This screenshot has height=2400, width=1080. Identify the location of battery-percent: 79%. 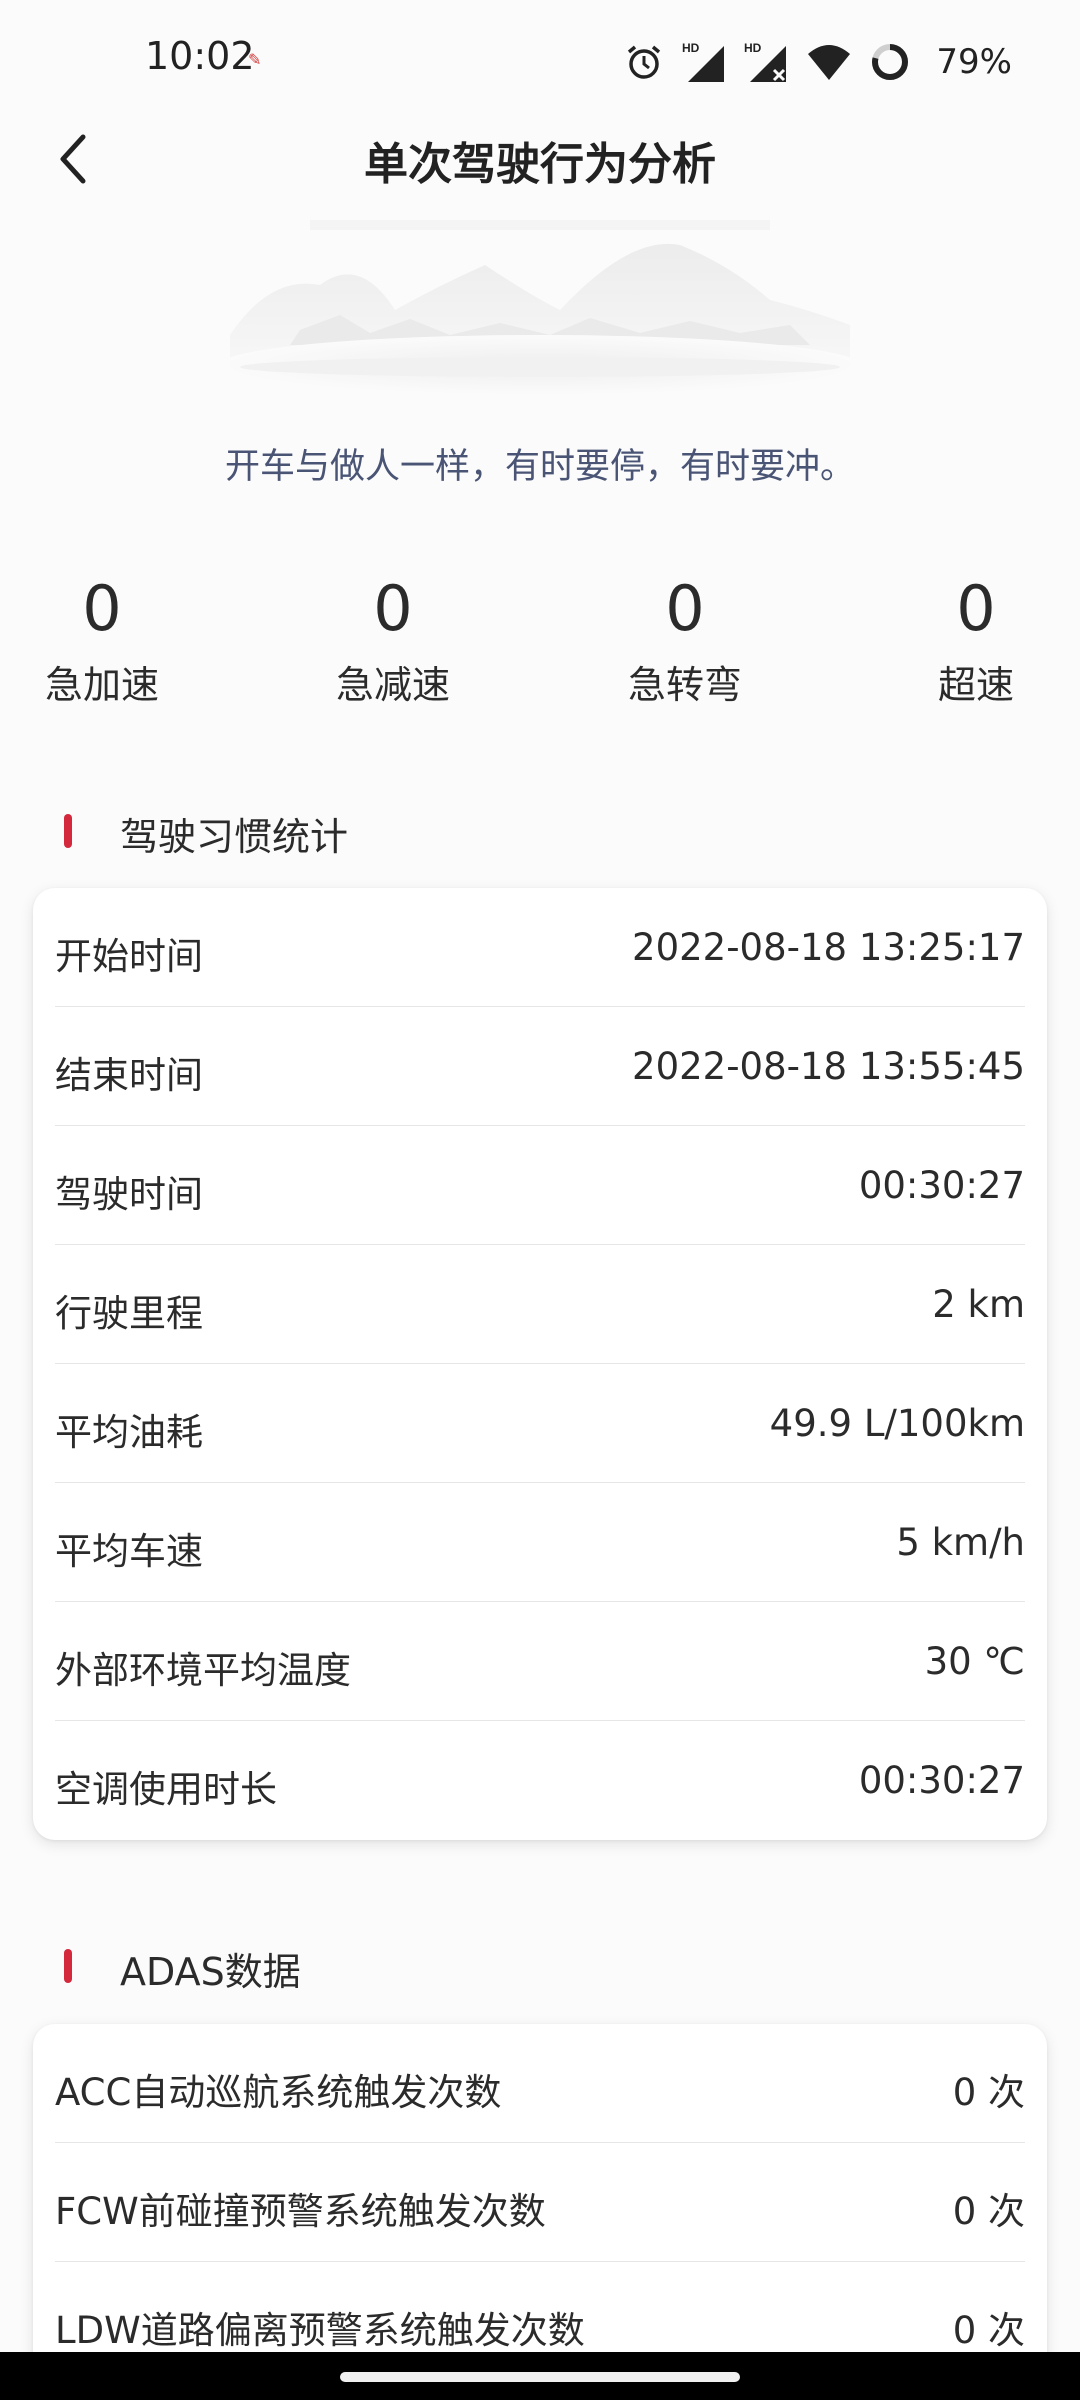
(974, 62).